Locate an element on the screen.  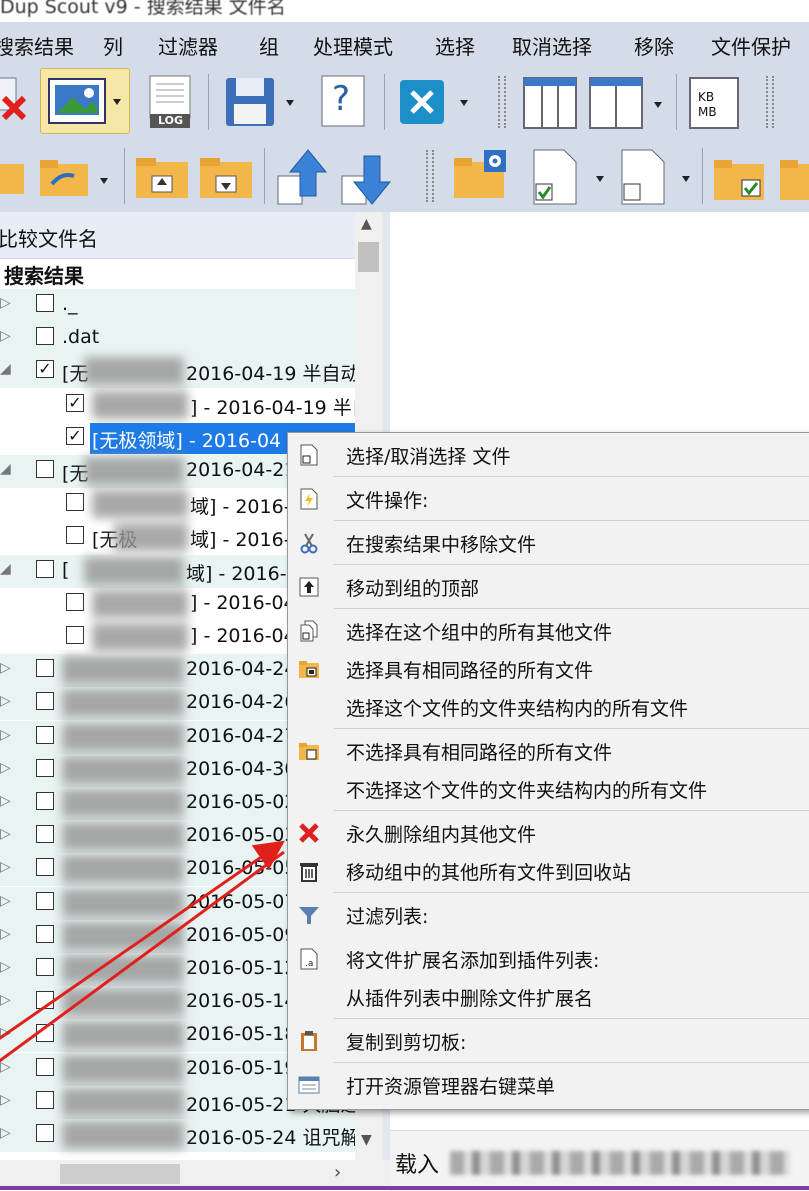
context-menu-item: 移动到组的顶部 is located at coordinates (548, 586).